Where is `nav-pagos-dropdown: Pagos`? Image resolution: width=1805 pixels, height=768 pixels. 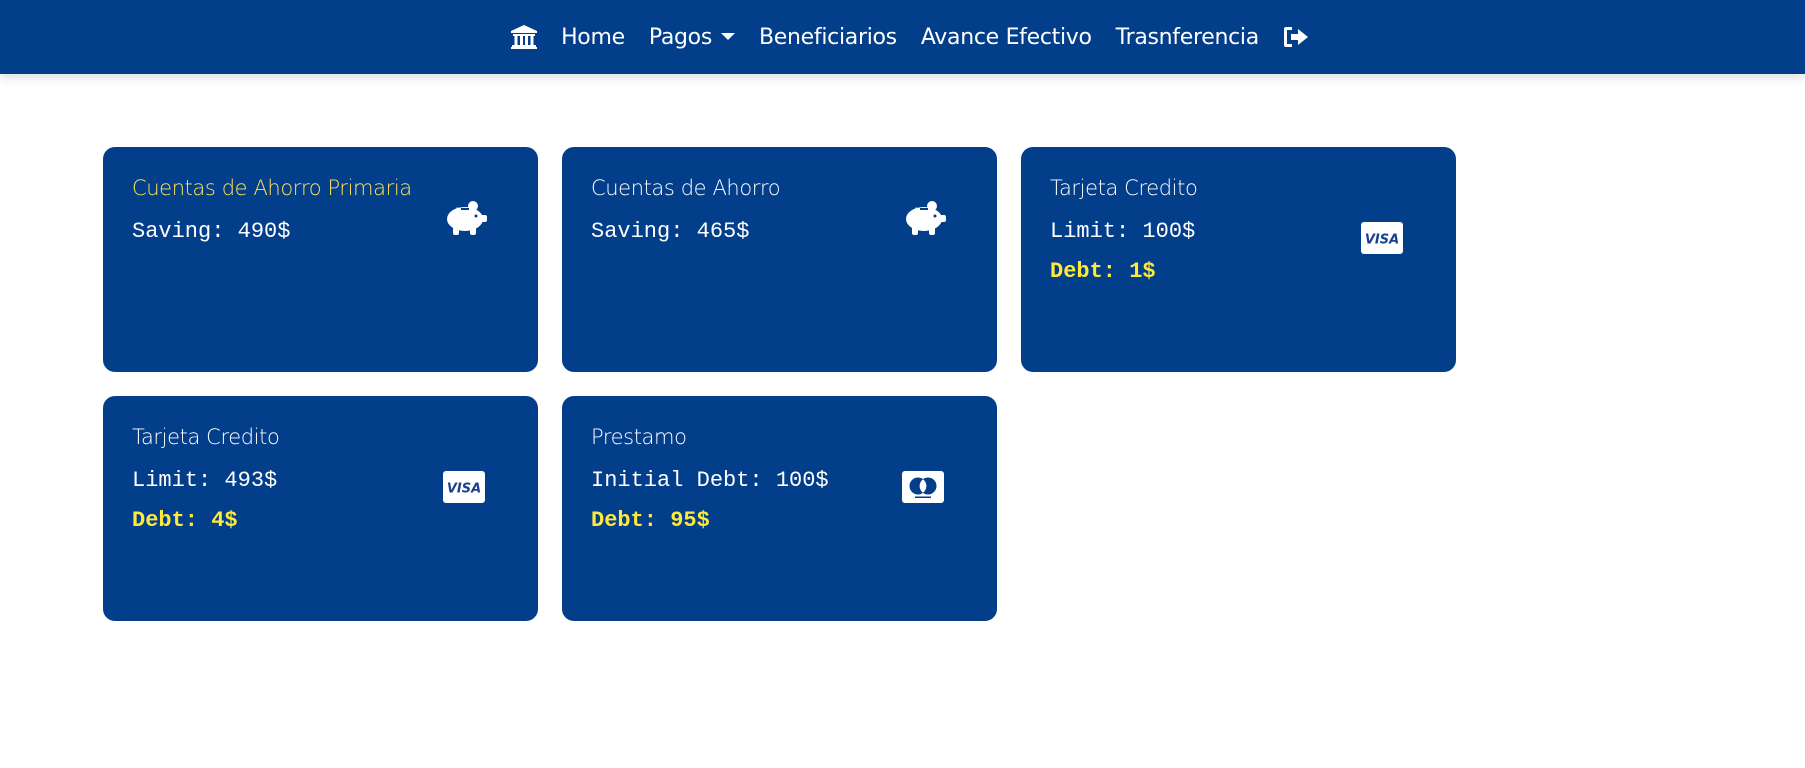
nav-pagos-dropdown: Pagos is located at coordinates (692, 37).